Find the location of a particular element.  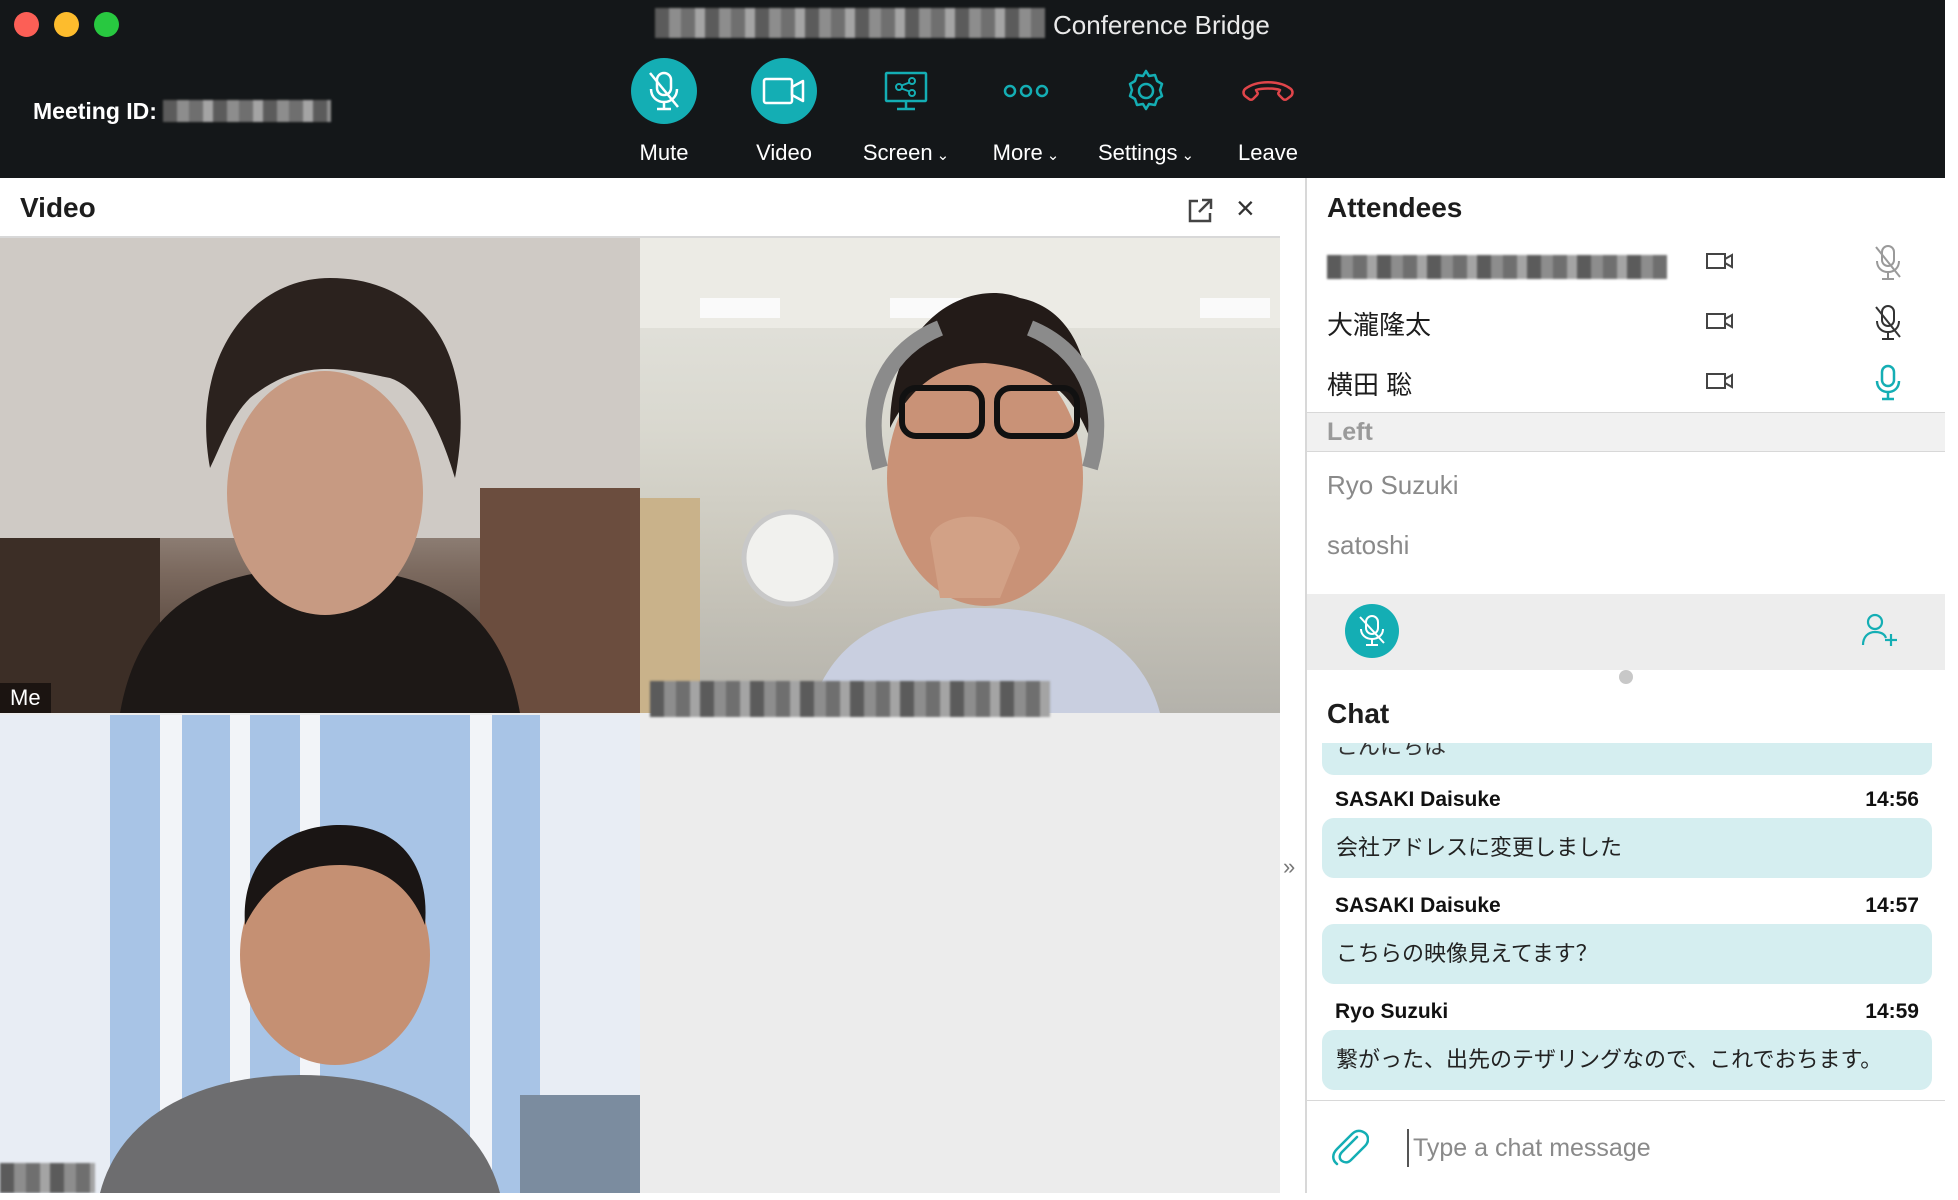

resize-handle is located at coordinates (1626, 677).